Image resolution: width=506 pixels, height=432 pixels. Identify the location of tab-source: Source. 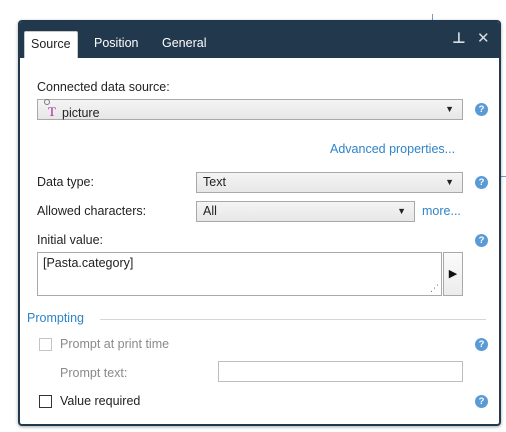
(51, 44).